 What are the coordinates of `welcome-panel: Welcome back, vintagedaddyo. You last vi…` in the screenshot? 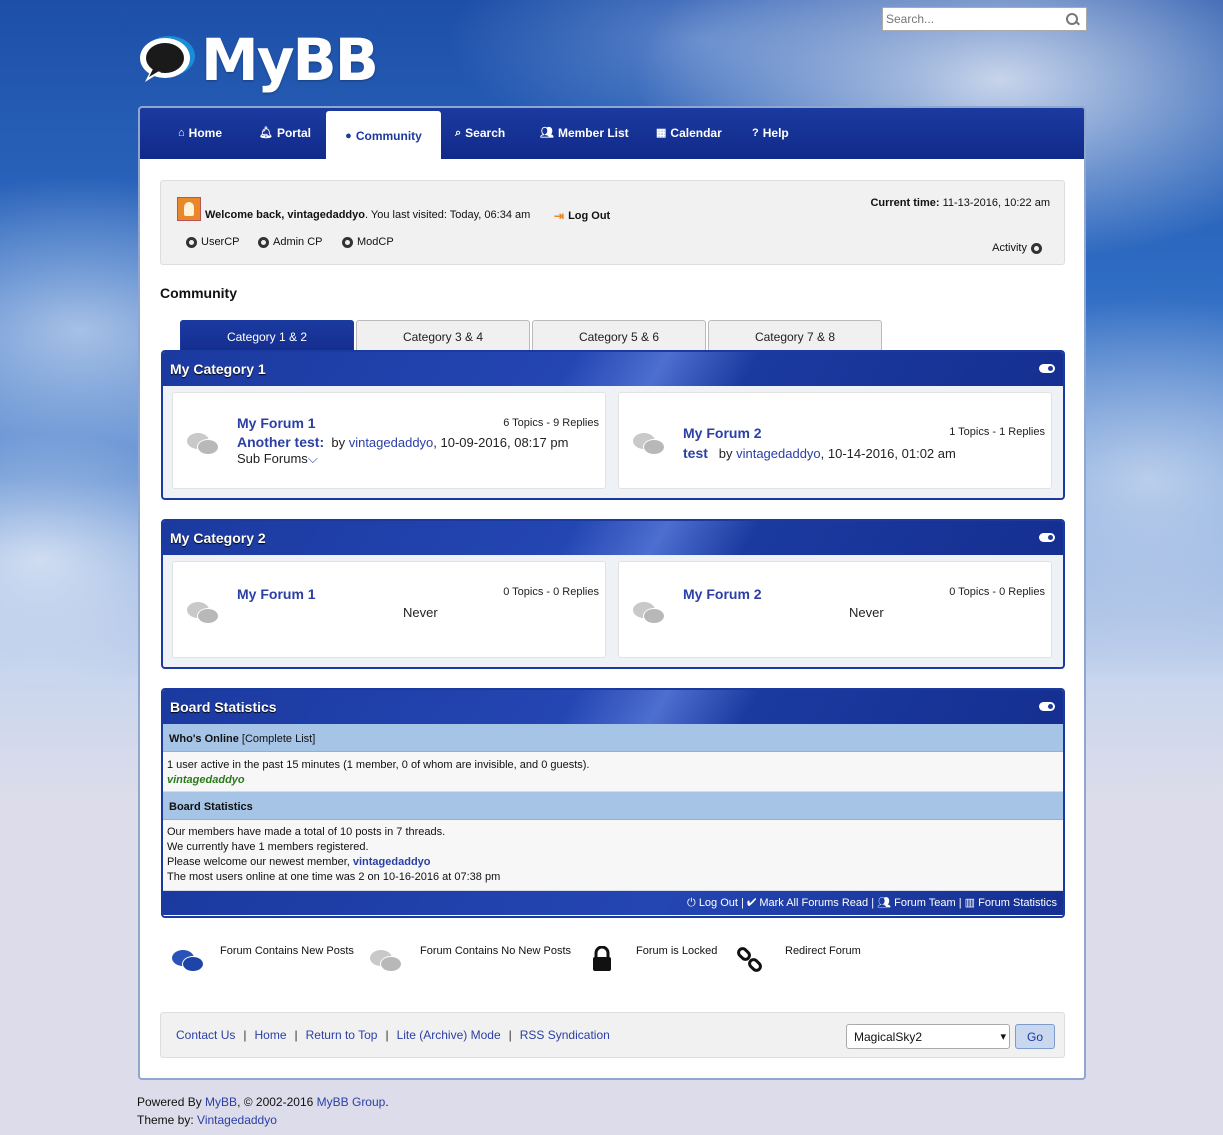 It's located at (612, 222).